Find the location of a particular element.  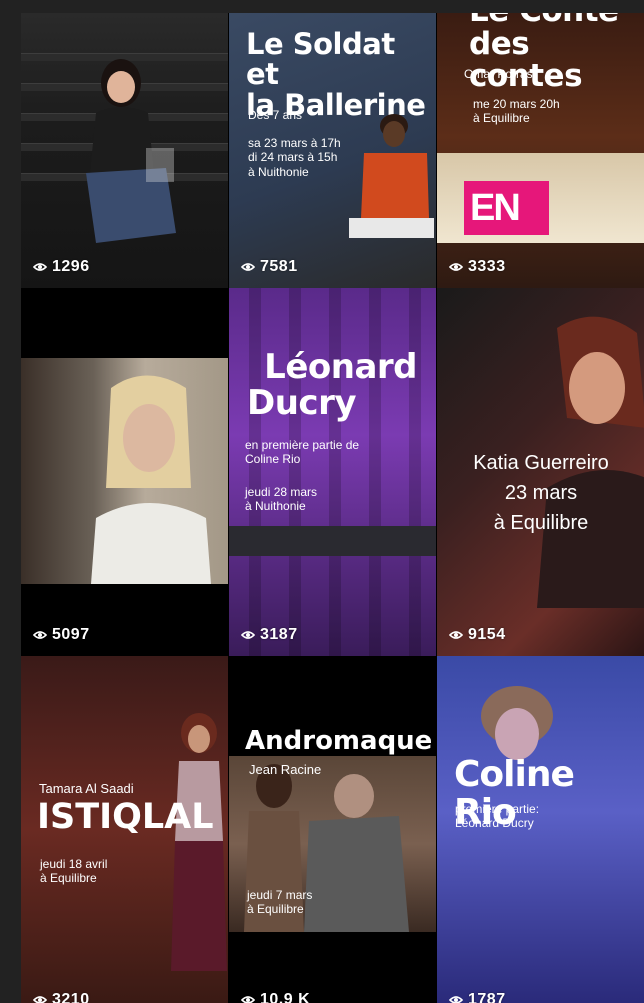

view-count-value: 3187 is located at coordinates (279, 634).